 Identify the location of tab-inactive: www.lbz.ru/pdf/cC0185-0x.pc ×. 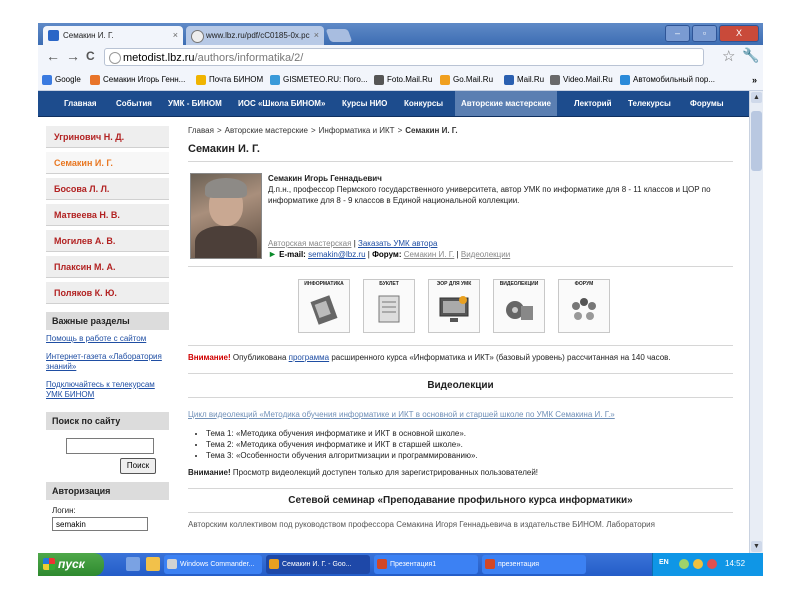
(255, 35).